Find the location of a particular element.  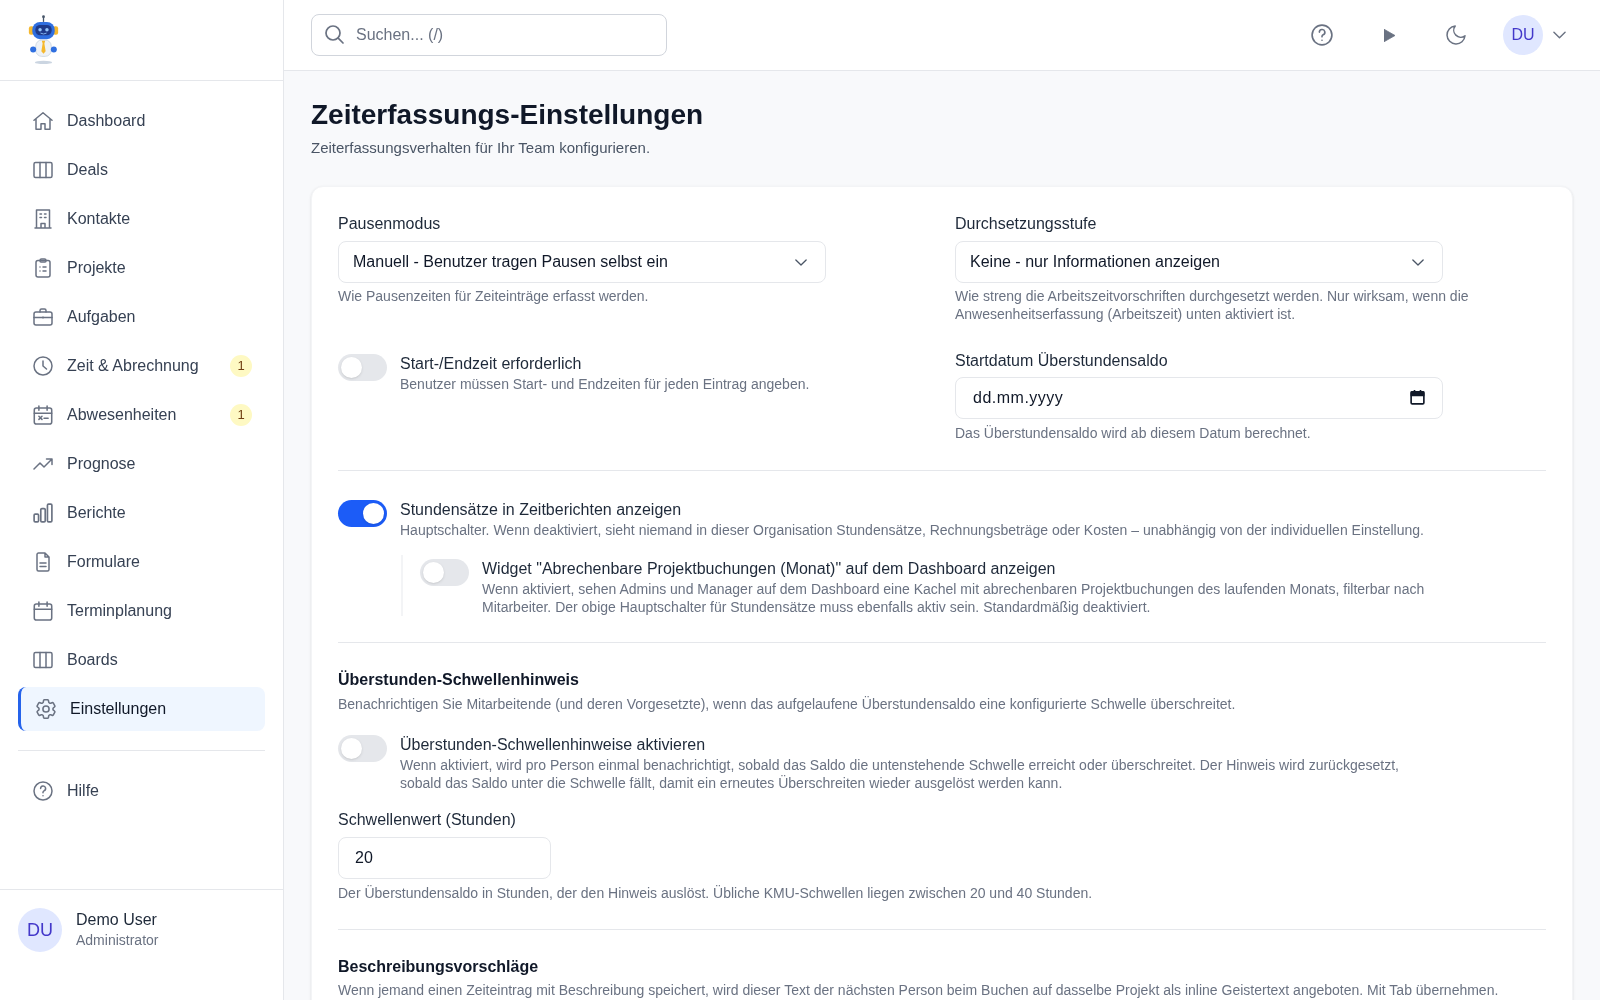

toggle-description: Wenn aktiviert, sehen Admins und Manager auf dem Dashboard eine Kachel mit abrechenbaren Projektbuchungen des laufenden Monats, filterbar nach Mitarbeiter. Der obige Hauptschalter für Stundensätze muss ebenfalls aktiv sein. Standardmäßig deaktiviert. is located at coordinates (954, 598).